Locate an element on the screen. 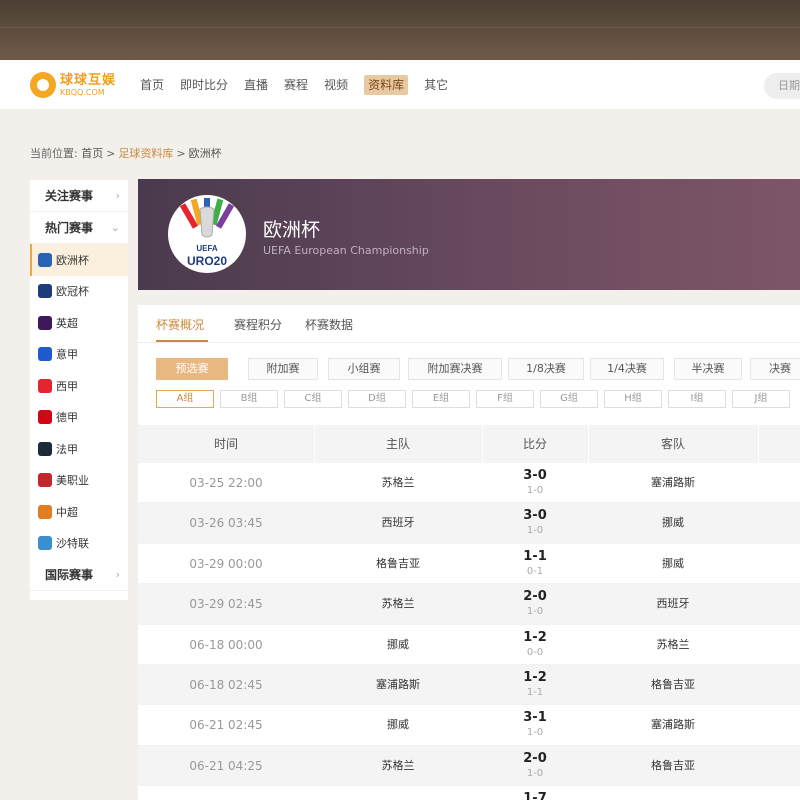 The image size is (800, 800). competition-title: 欧洲杯 is located at coordinates (292, 230).